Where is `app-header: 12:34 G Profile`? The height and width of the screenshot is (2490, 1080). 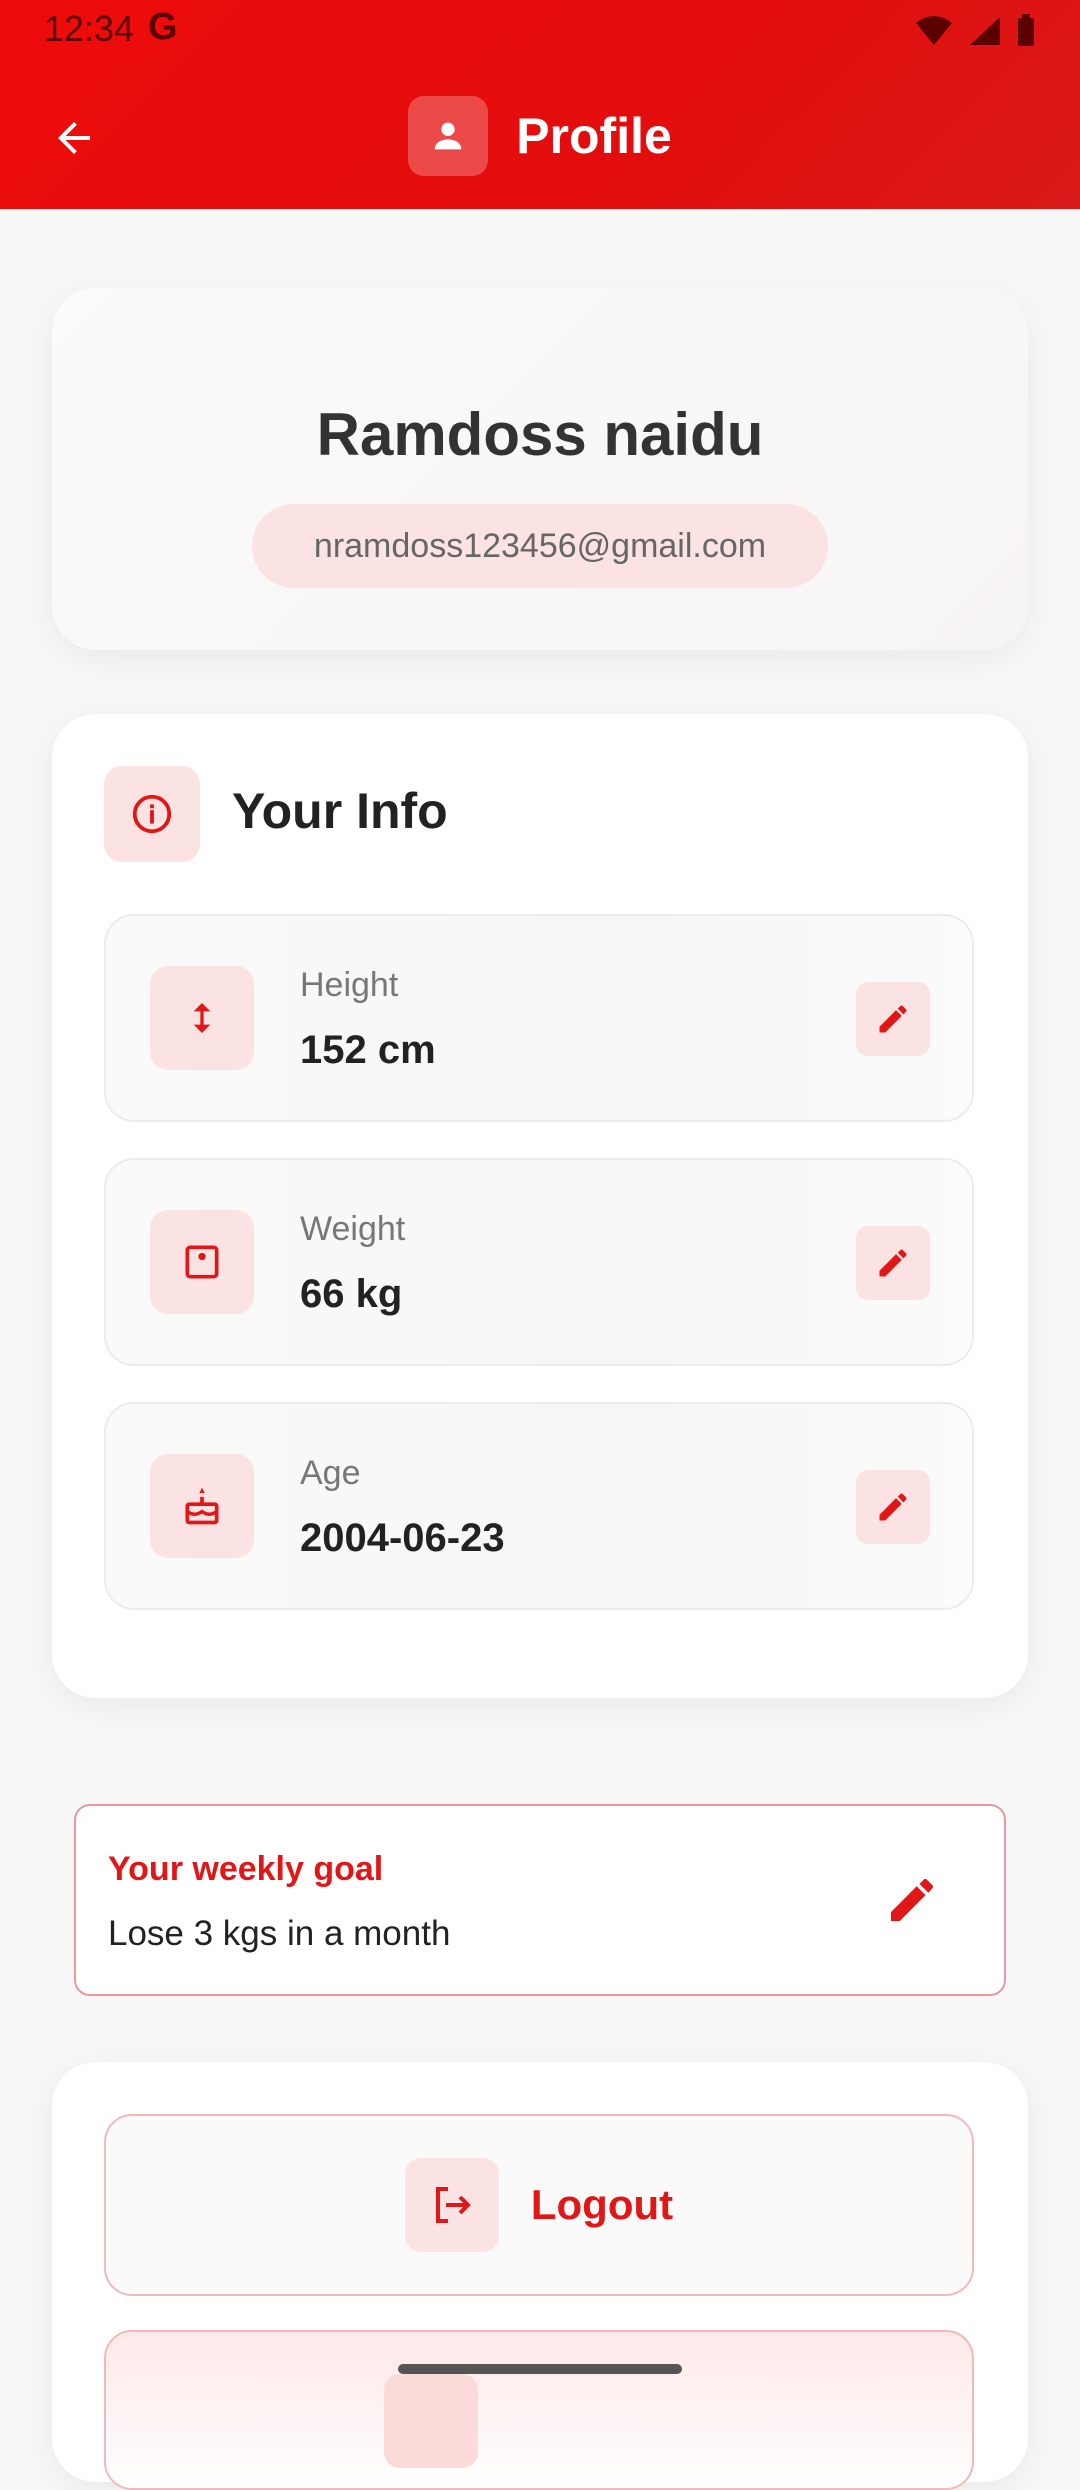
app-header: 12:34 G Profile is located at coordinates (540, 104).